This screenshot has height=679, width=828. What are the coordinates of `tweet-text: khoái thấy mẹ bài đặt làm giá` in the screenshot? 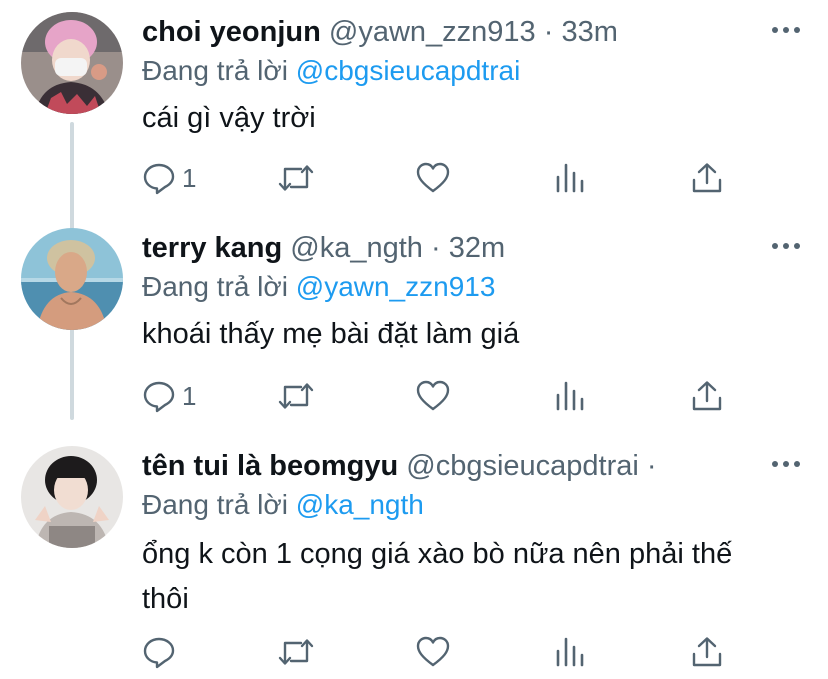 It's located at (331, 334).